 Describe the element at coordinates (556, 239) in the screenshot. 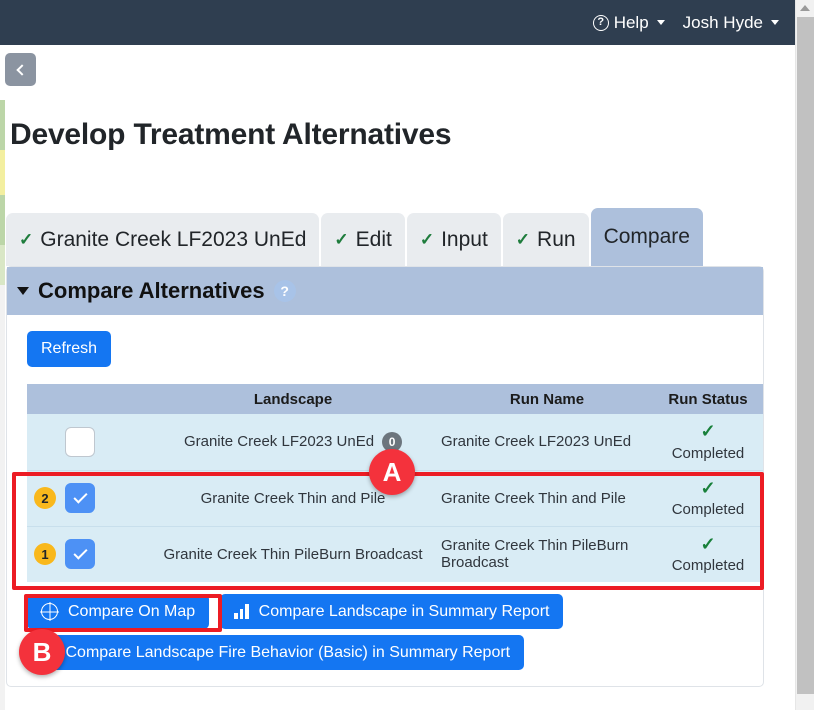

I see `tab-run-label: Run` at that location.